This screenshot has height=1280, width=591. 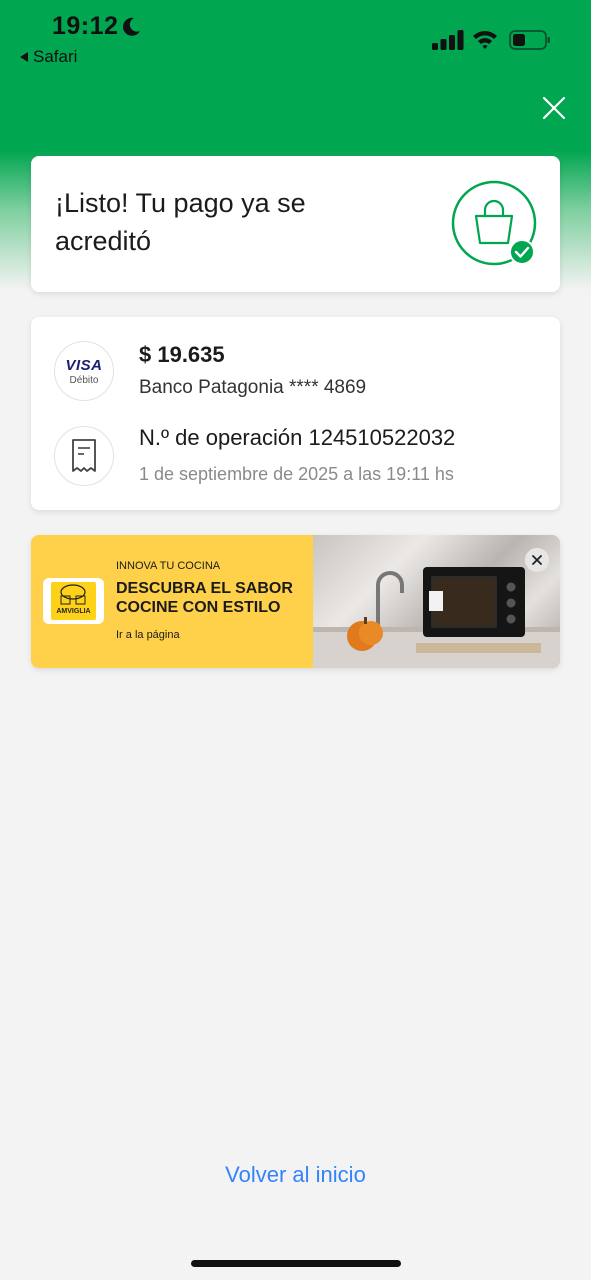 I want to click on back-to-app-button: Safari, so click(x=48, y=57).